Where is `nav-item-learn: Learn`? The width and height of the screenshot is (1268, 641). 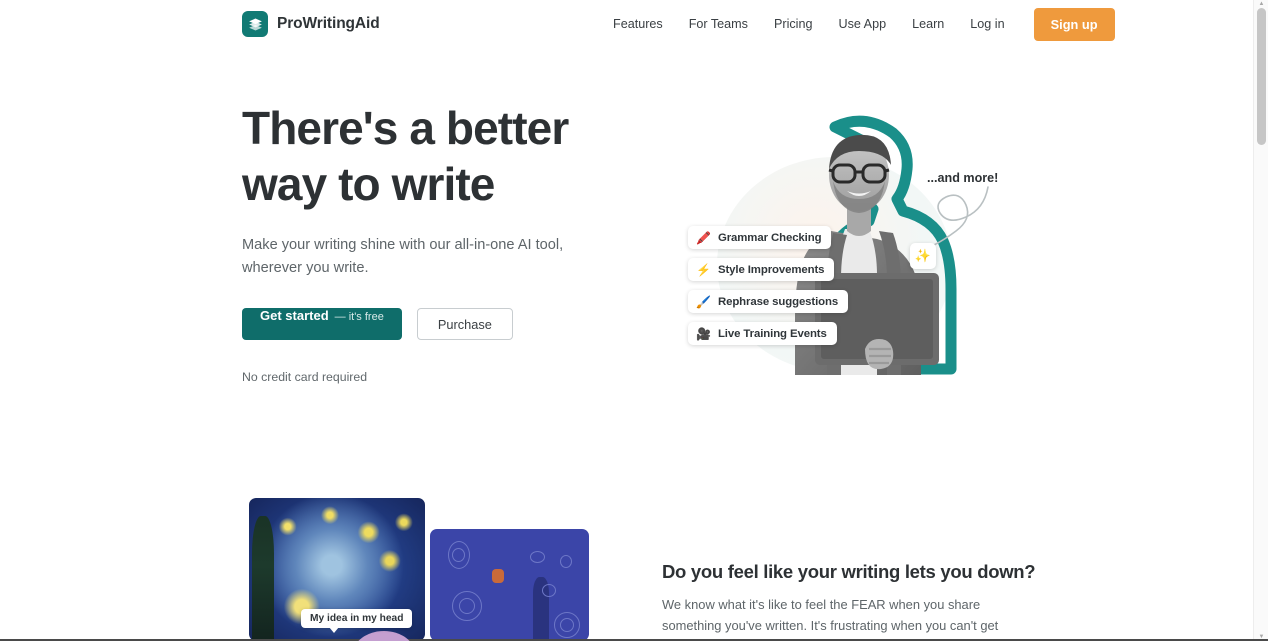
nav-item-learn: Learn is located at coordinates (928, 24).